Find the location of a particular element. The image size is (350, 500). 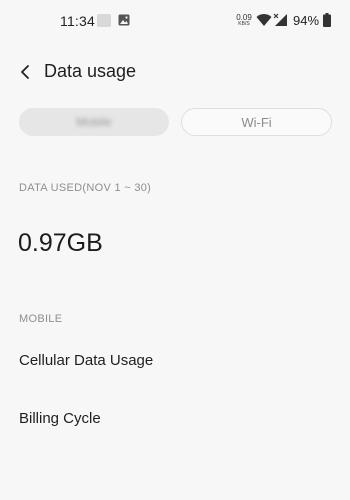

back-button is located at coordinates (25, 72).